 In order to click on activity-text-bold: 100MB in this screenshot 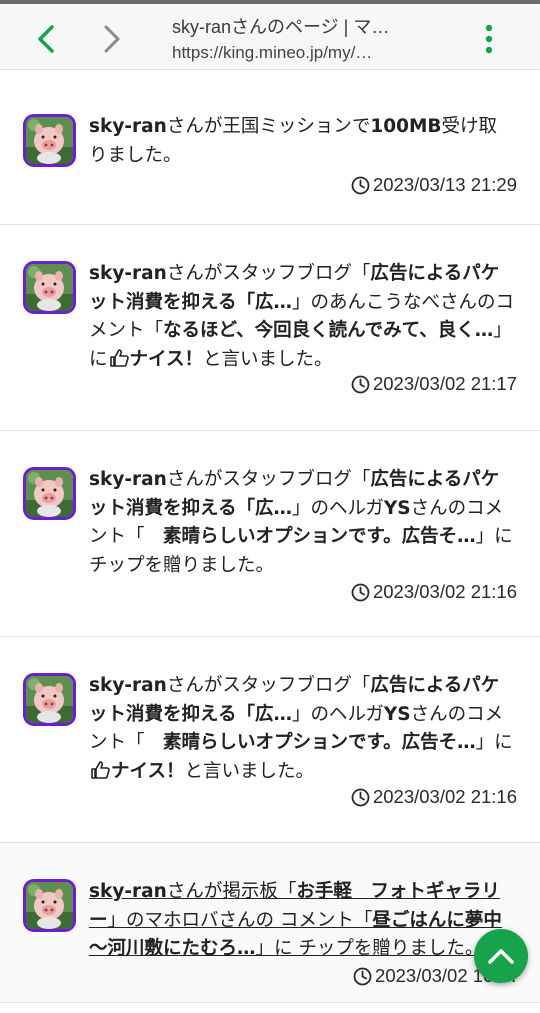, I will do `click(406, 126)`.